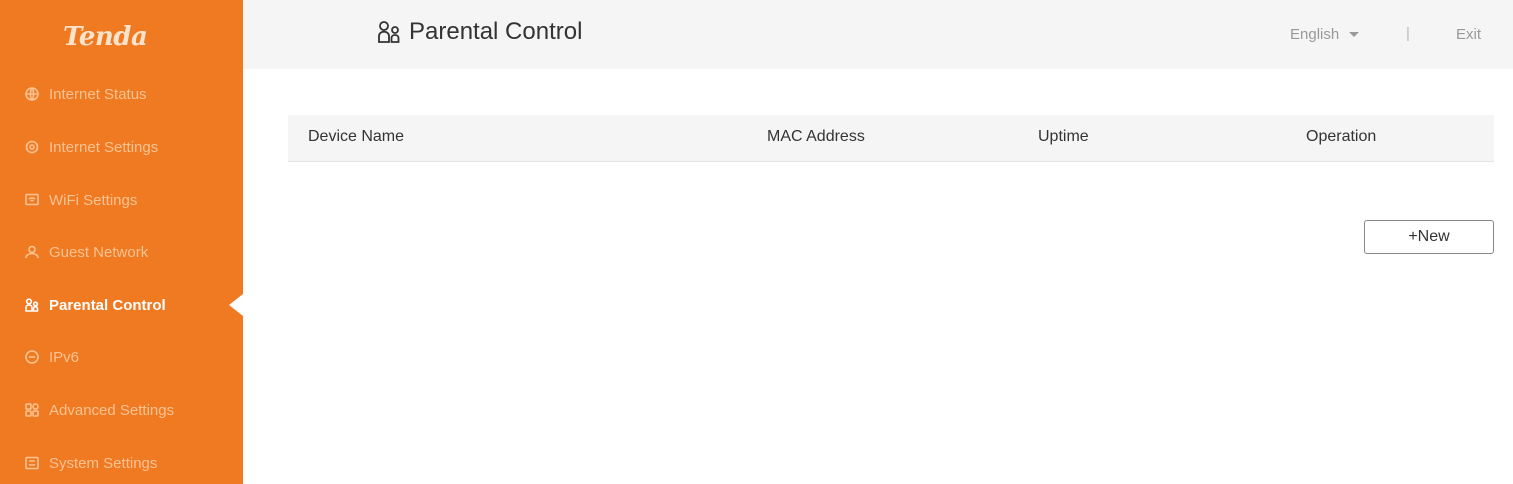  I want to click on sidebar-item-guest-network: Guest Network, so click(121, 252).